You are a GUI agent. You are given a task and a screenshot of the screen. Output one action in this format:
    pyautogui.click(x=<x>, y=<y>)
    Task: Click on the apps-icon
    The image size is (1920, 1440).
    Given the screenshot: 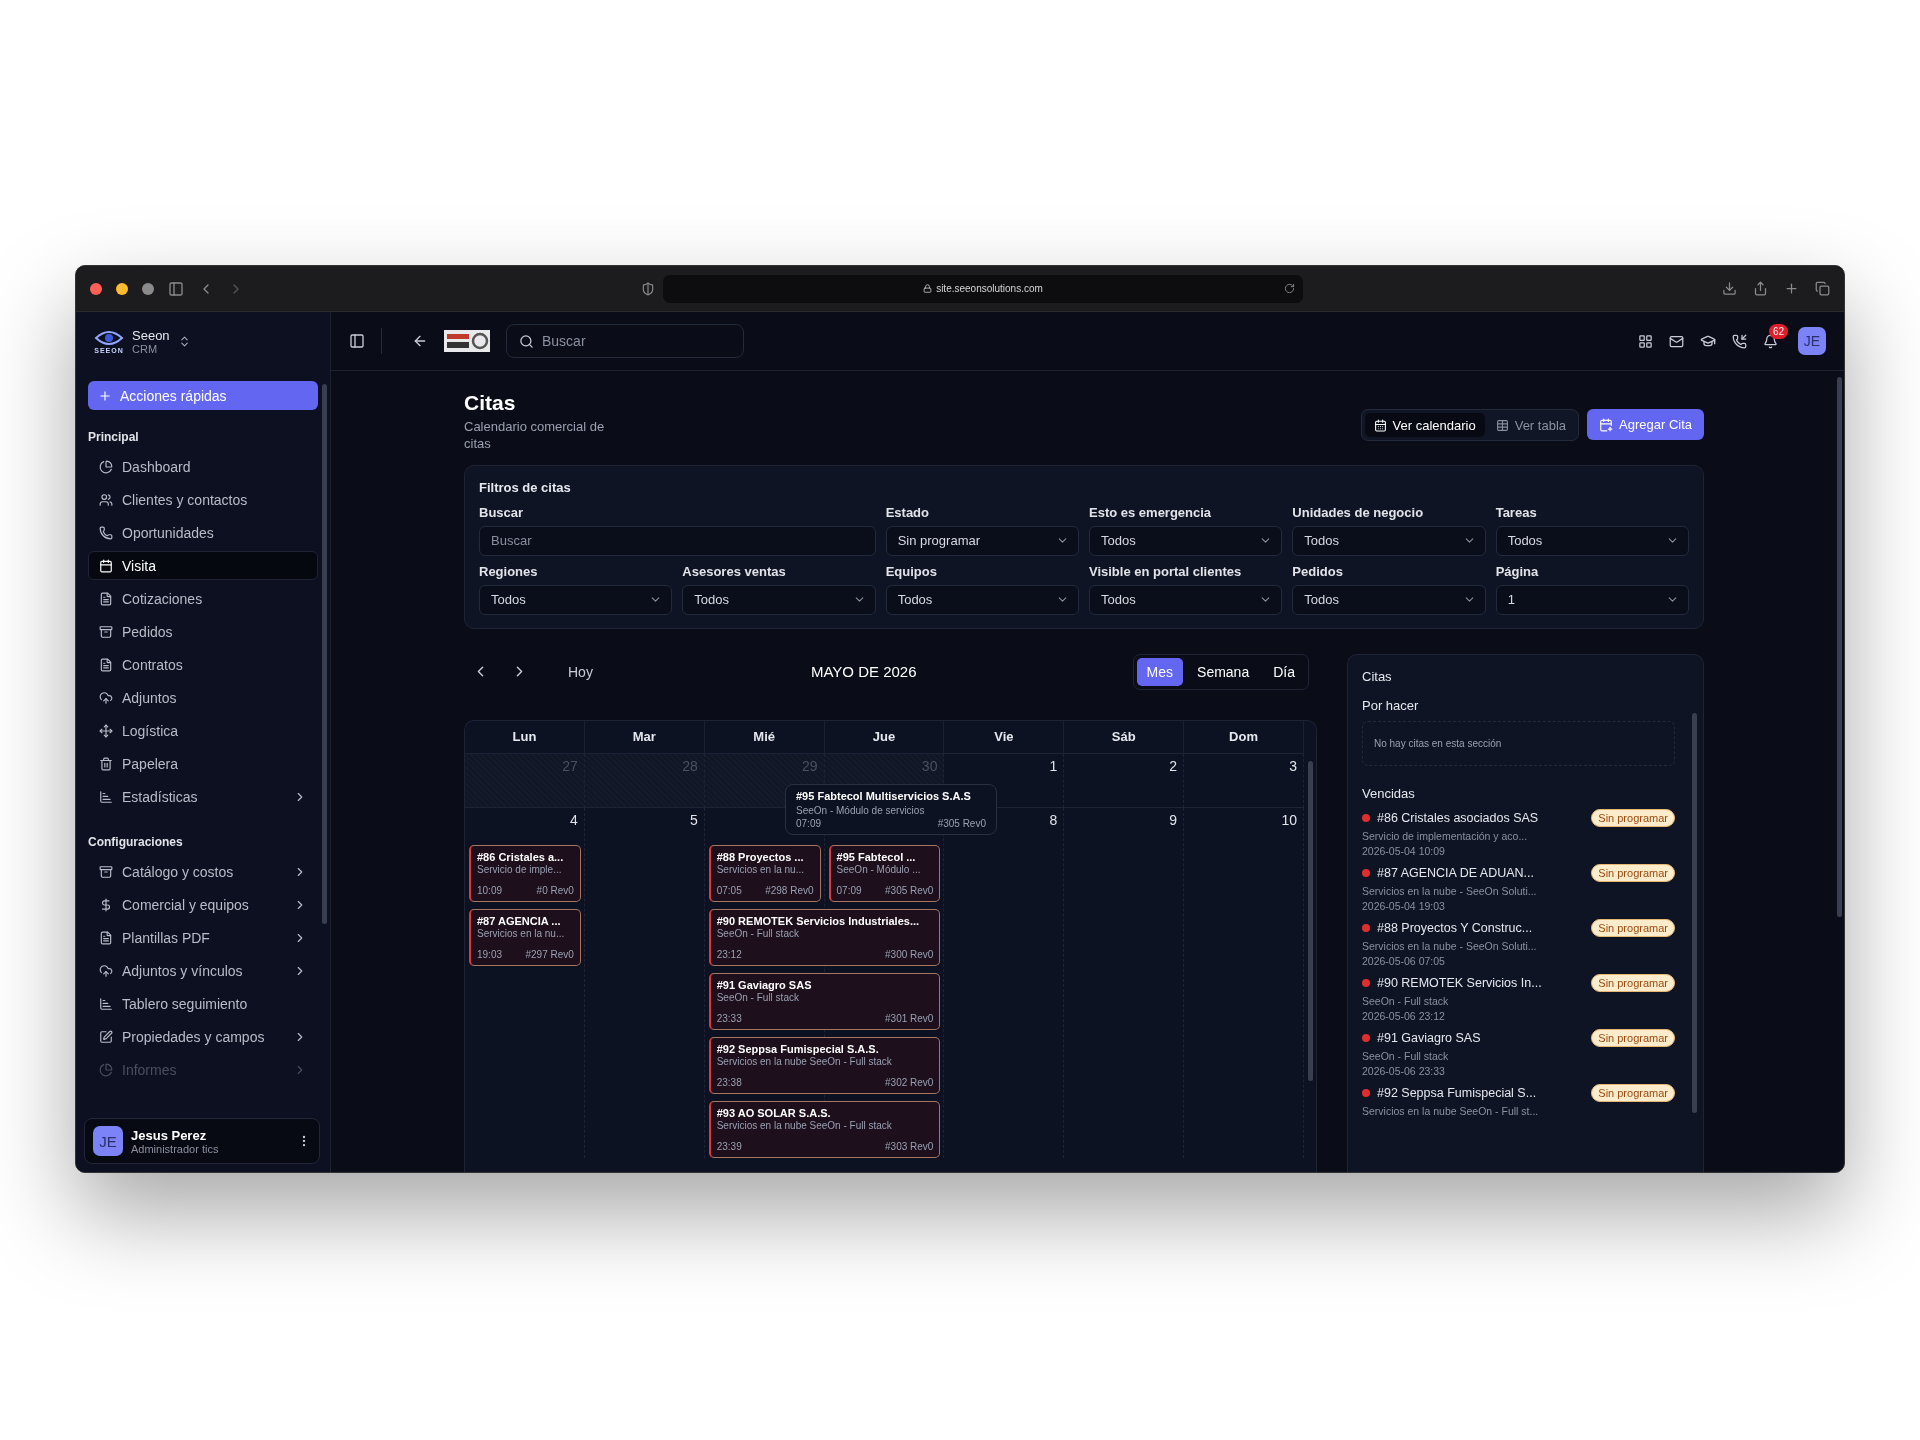 What is the action you would take?
    pyautogui.click(x=1645, y=341)
    